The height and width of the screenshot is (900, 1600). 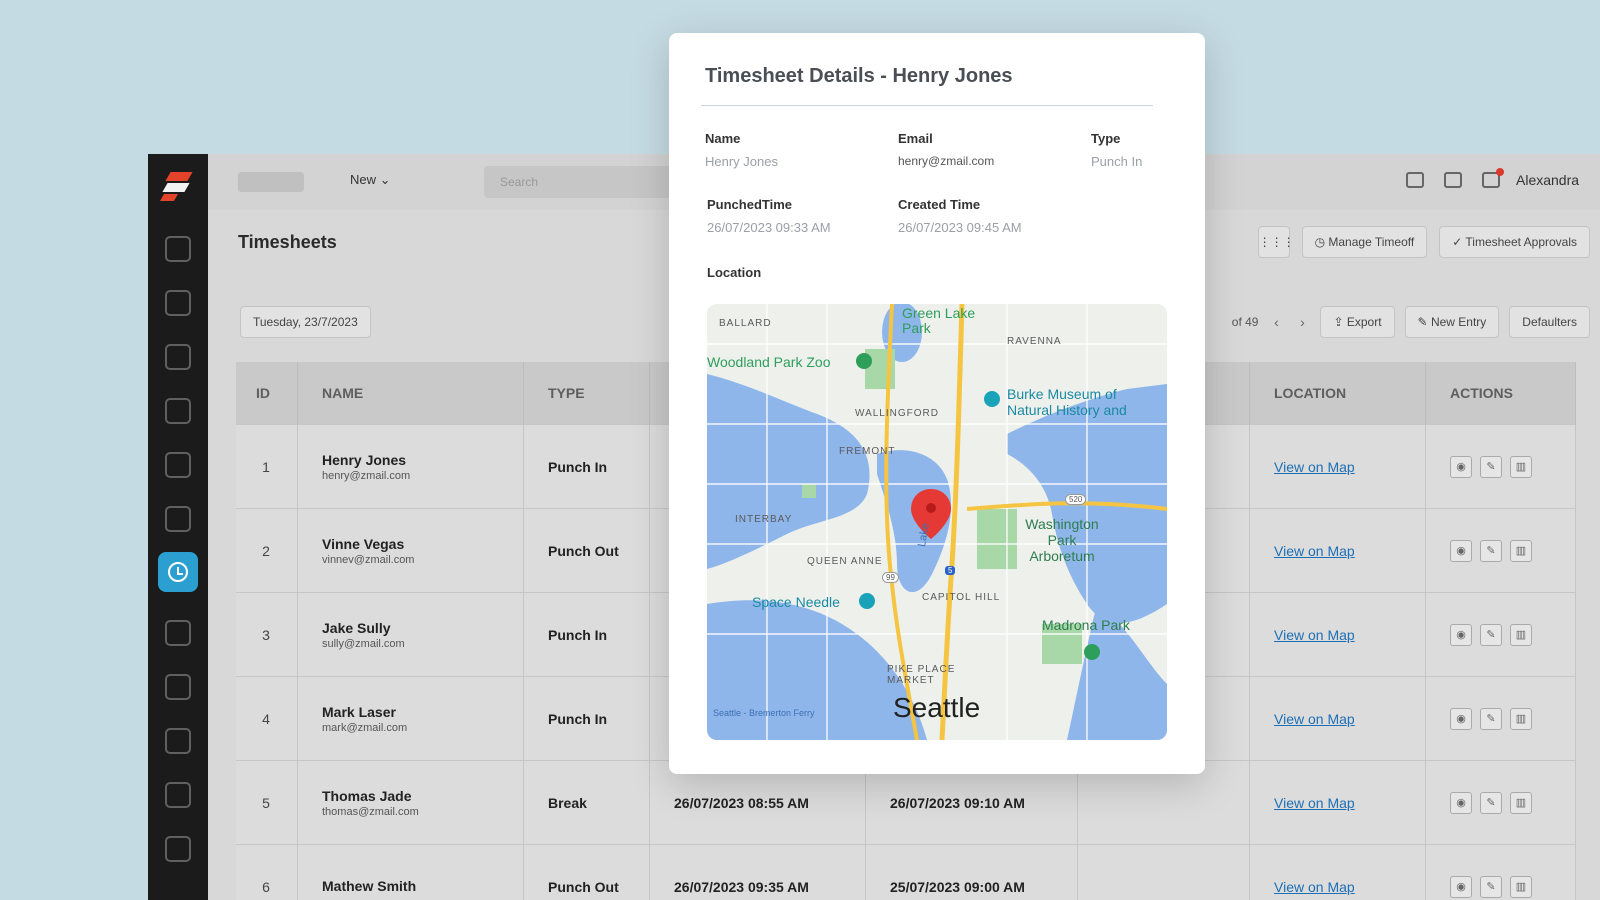 I want to click on new-entry-button: ✎ New Entry, so click(x=1452, y=322).